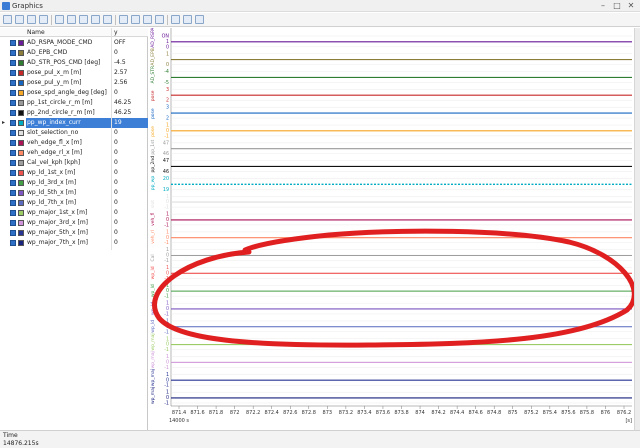 Image resolution: width=640 pixels, height=448 pixels. Describe the element at coordinates (74, 123) in the screenshot. I see `signal-row: ▸ pp_wp_index_curr 19` at that location.